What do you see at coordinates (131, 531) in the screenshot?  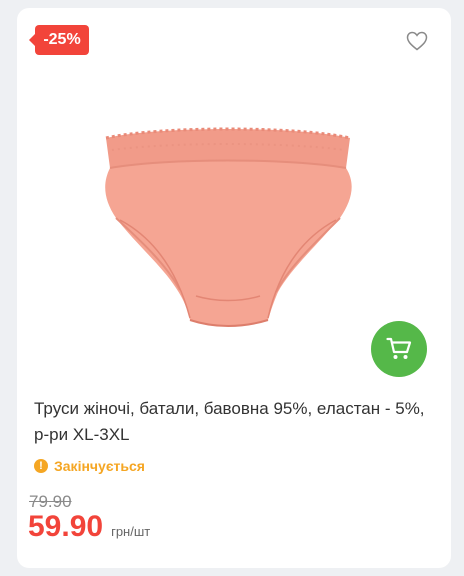 I see `price-unit: грн/шт` at bounding box center [131, 531].